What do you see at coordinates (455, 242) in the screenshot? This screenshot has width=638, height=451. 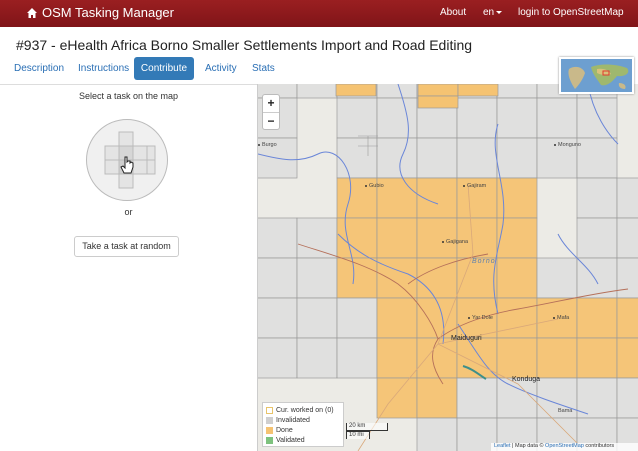 I see `place-label: Gajigana` at bounding box center [455, 242].